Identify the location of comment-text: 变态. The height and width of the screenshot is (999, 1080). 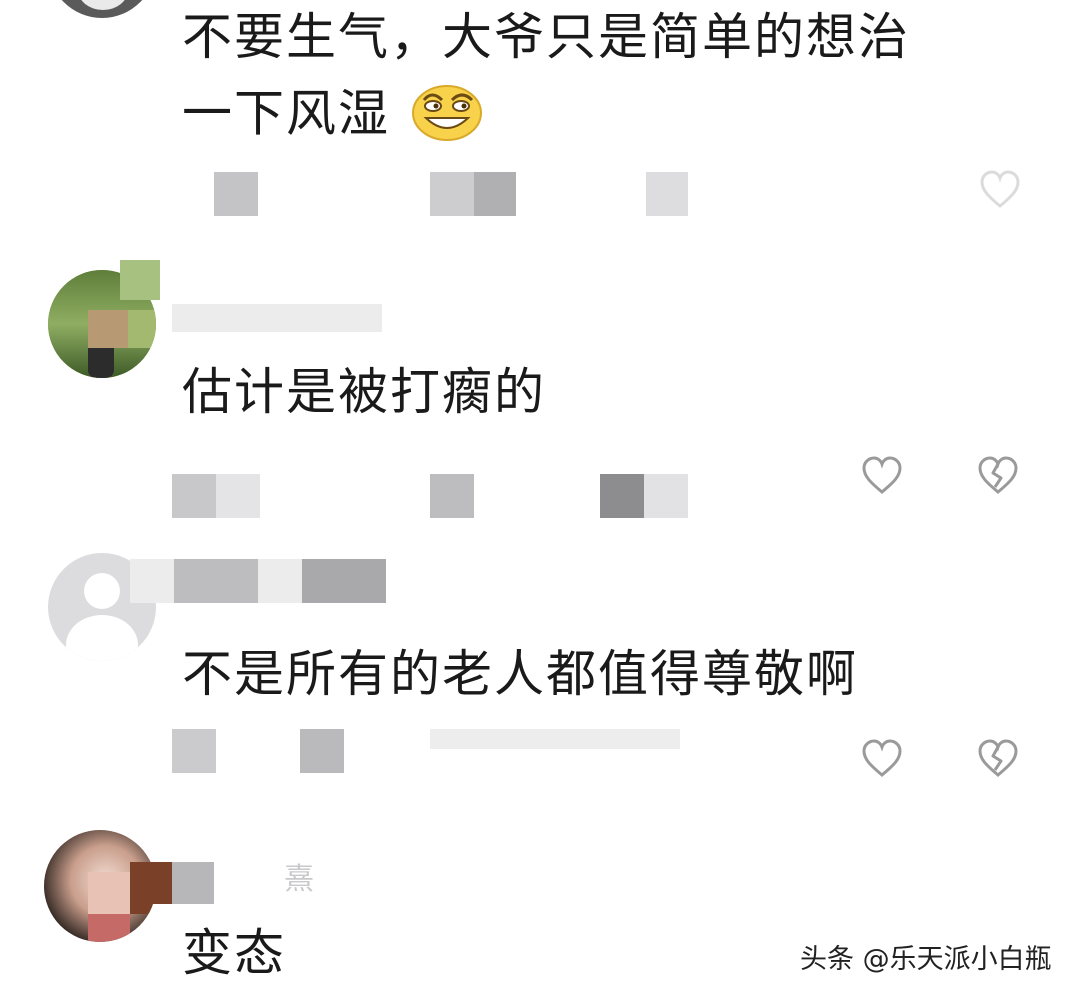
(234, 953).